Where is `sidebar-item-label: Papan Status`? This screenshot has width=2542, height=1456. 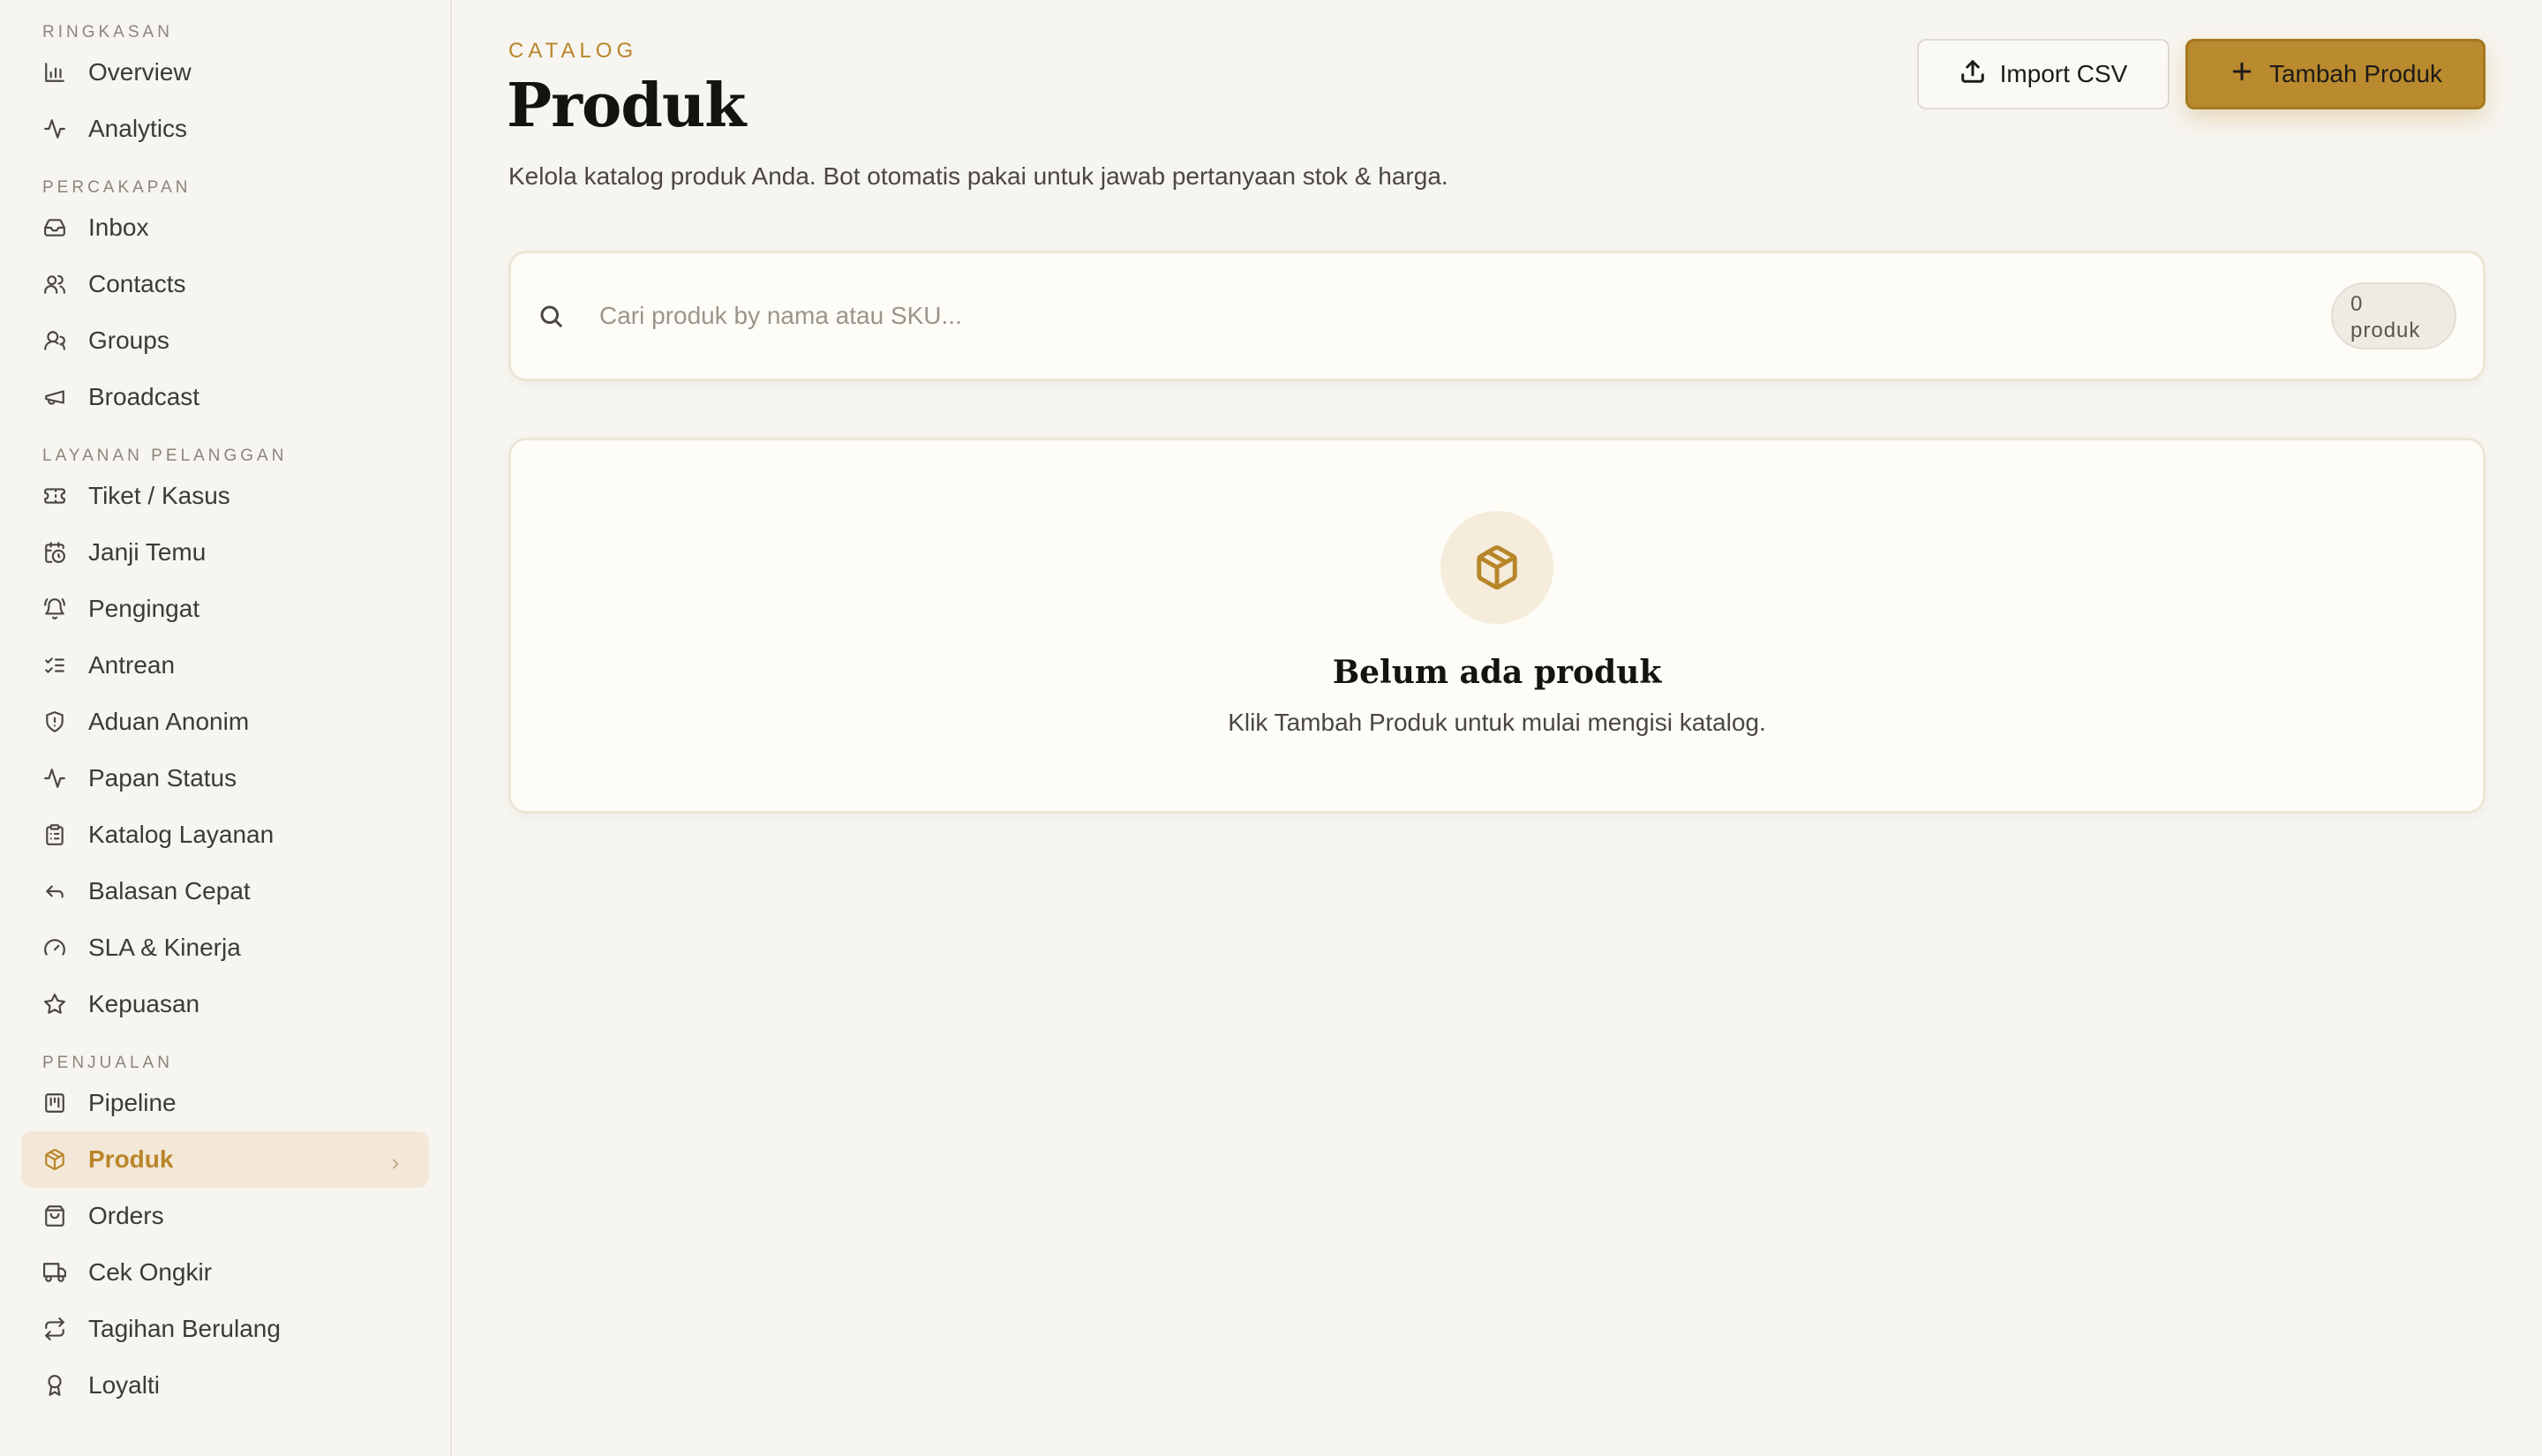
sidebar-item-label: Papan Status is located at coordinates (162, 778).